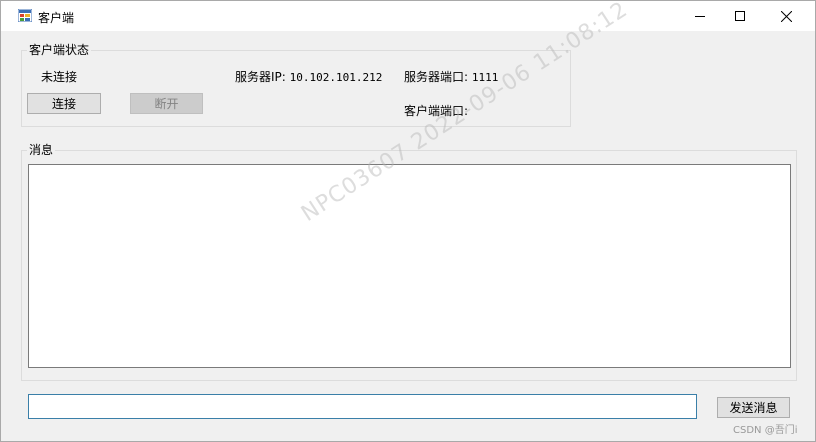 This screenshot has width=816, height=442. Describe the element at coordinates (166, 103) in the screenshot. I see `disconnect-button: 断开` at that location.